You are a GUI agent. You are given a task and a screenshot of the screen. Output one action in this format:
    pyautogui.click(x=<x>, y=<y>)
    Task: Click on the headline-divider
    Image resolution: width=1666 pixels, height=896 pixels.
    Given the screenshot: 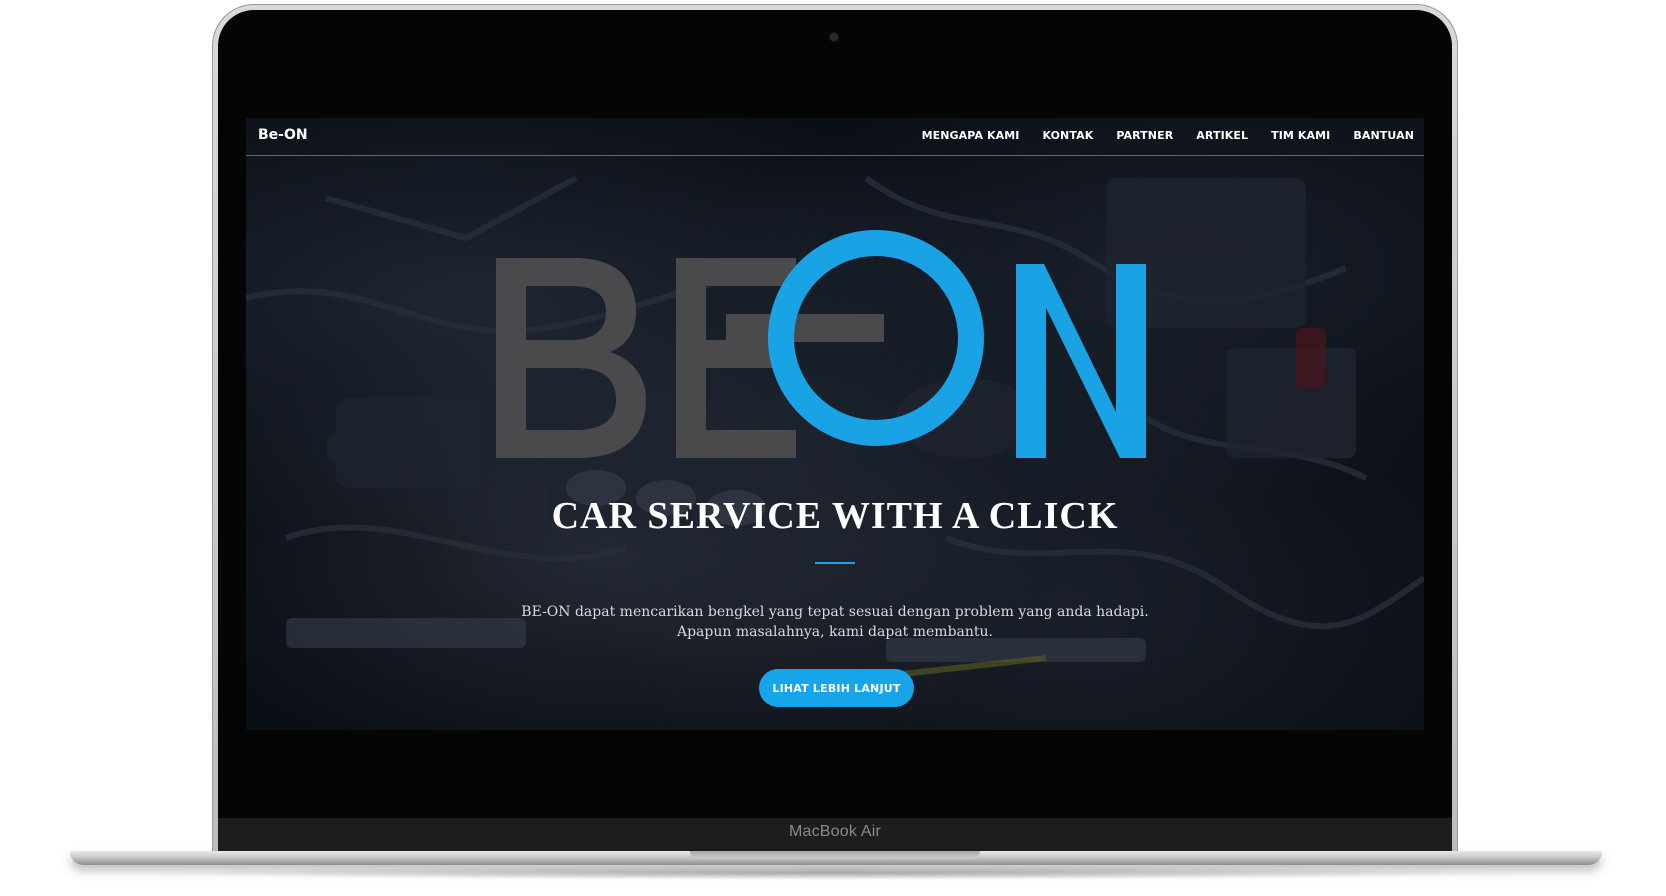 What is the action you would take?
    pyautogui.click(x=835, y=563)
    